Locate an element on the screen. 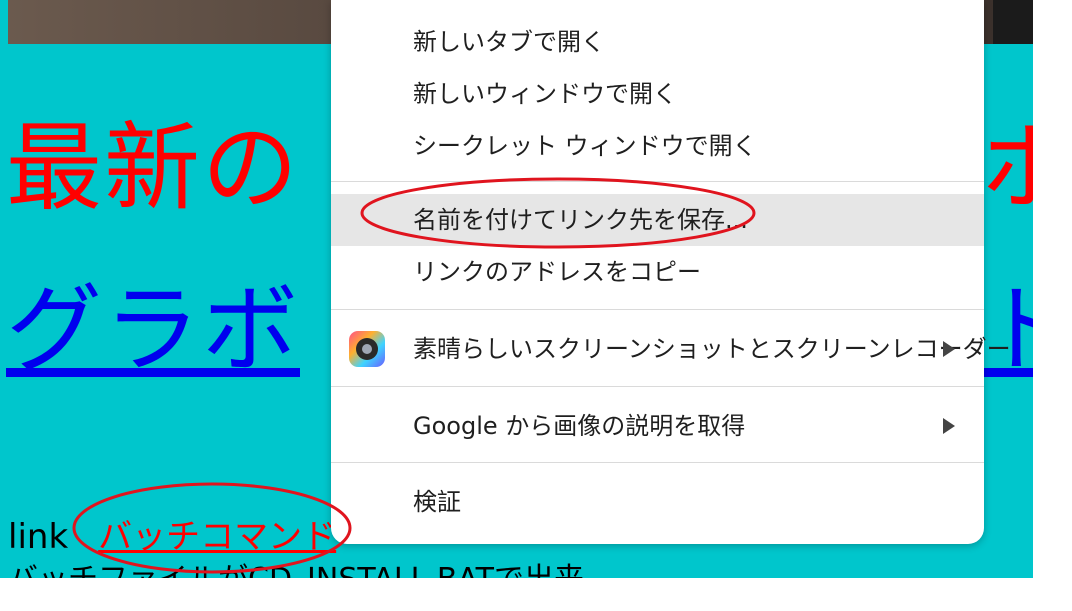 Image resolution: width=1072 pixels, height=611 pixels. menu-item-label: リンクのアドレスをコピー is located at coordinates (557, 272).